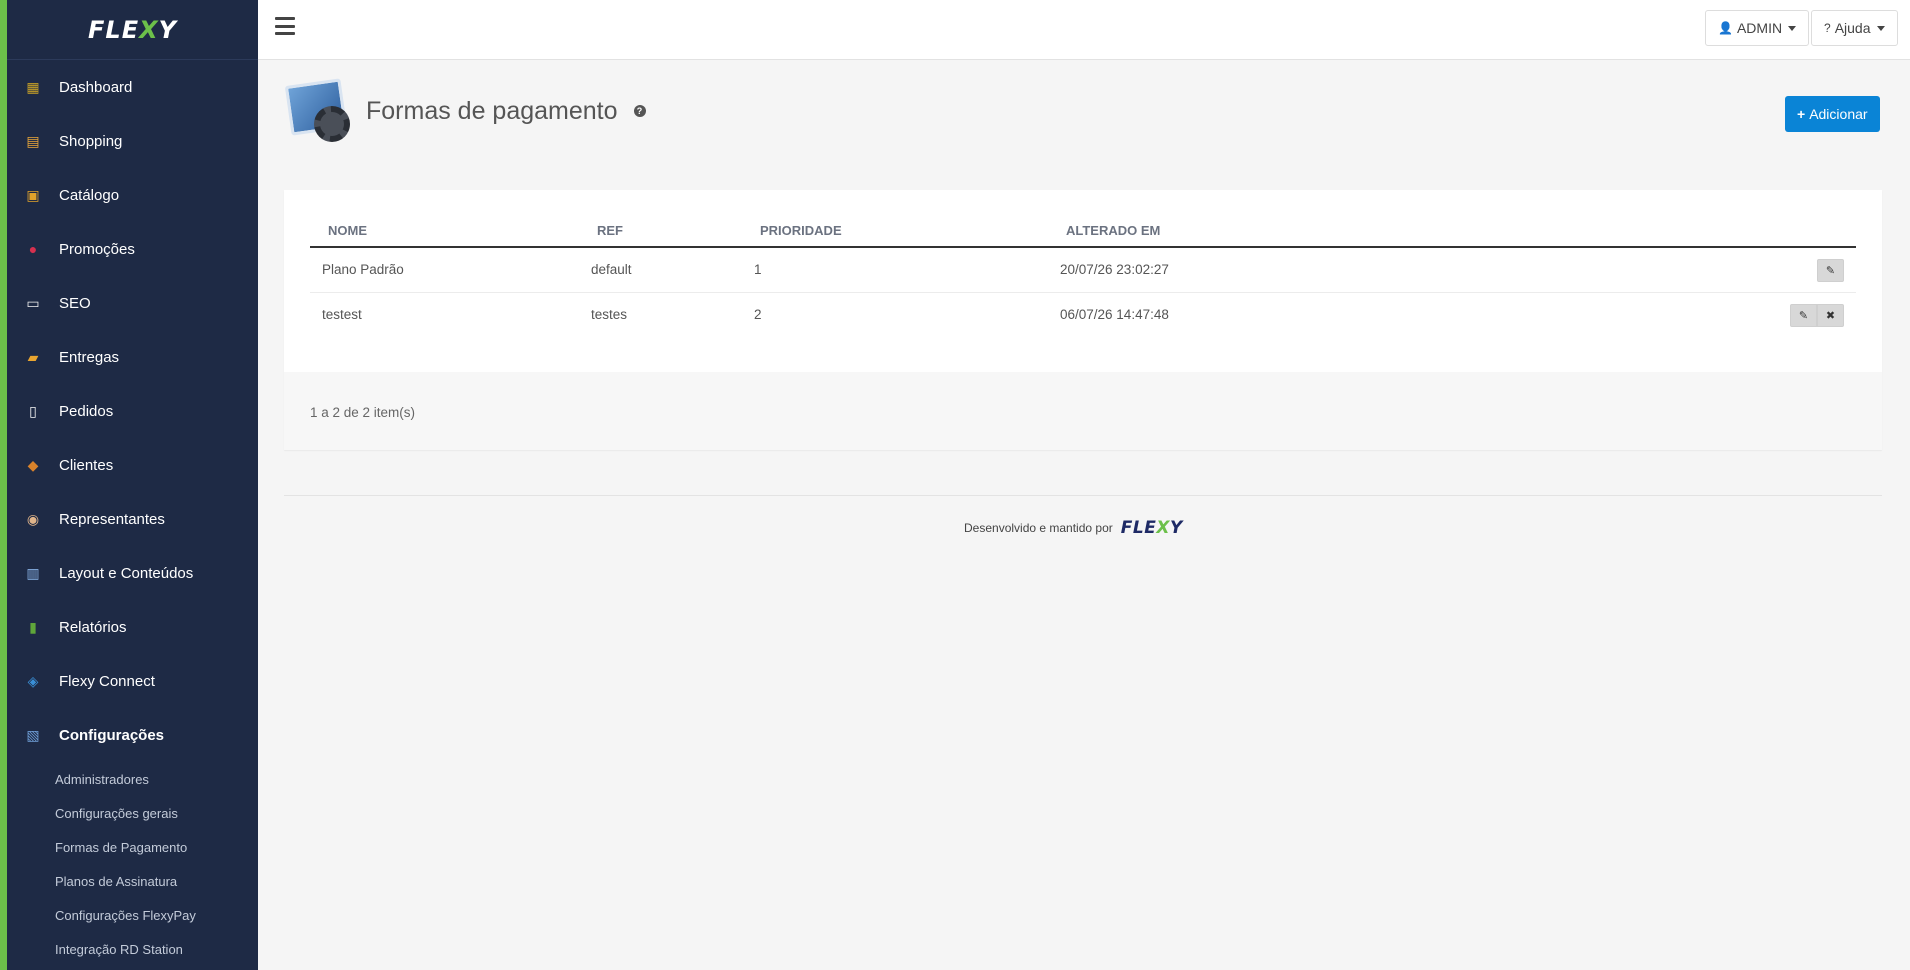 The image size is (1910, 970). What do you see at coordinates (112, 735) in the screenshot?
I see `sidebar-item-label: Configurações` at bounding box center [112, 735].